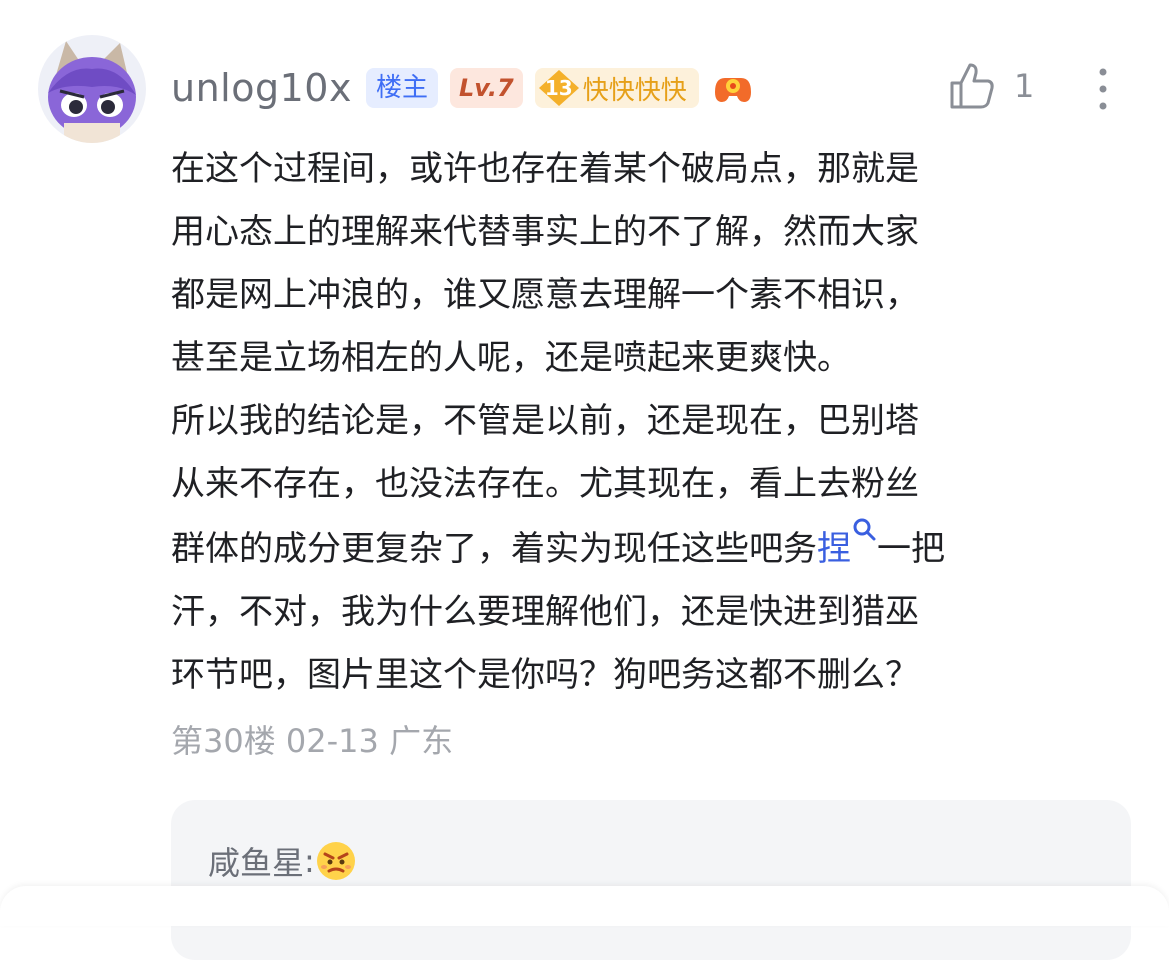  I want to click on comment-line: 群体的成分更复杂了，着实为现任这些吧务捏 一把, so click(651, 548).